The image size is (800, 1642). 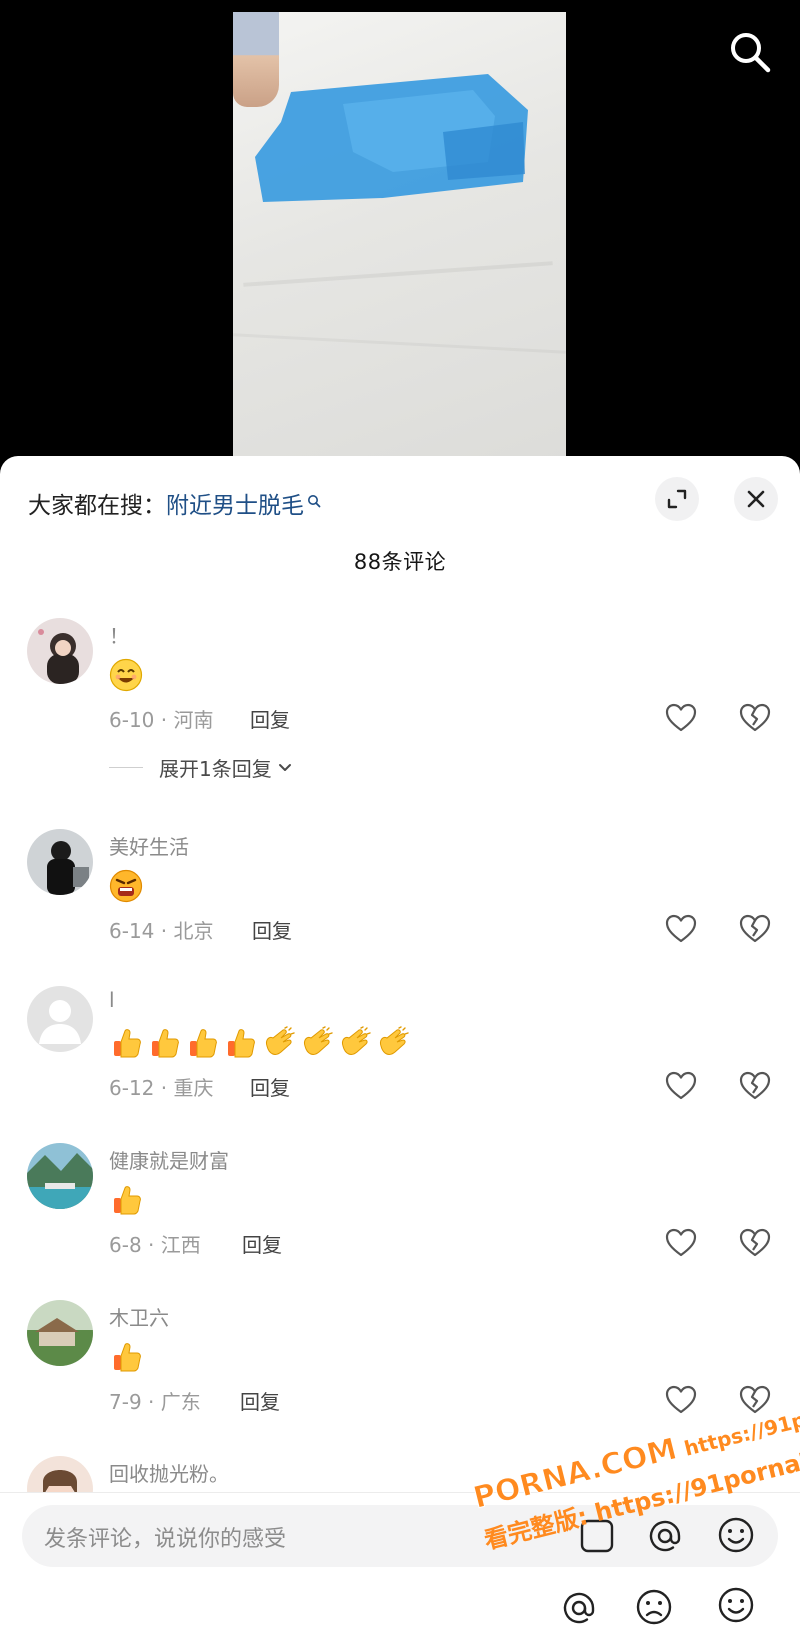 What do you see at coordinates (284, 767) in the screenshot?
I see `chevron-down-icon` at bounding box center [284, 767].